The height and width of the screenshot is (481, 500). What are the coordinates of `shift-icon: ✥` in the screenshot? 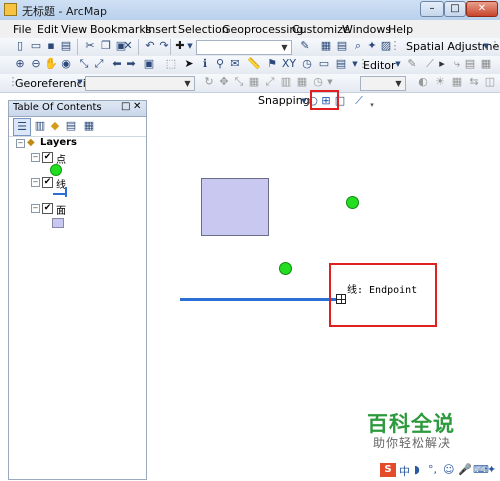 It's located at (224, 82).